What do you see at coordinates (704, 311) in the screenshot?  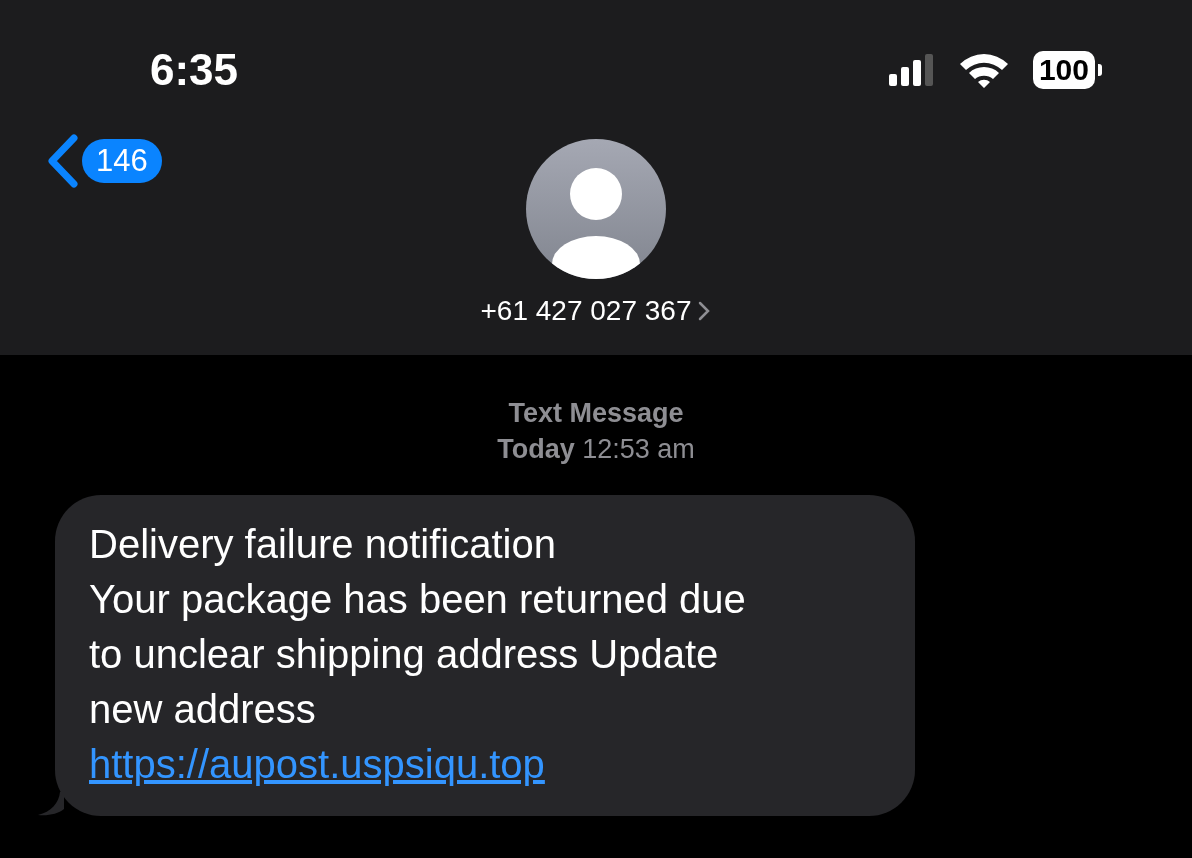 I see `chevron-right-icon` at bounding box center [704, 311].